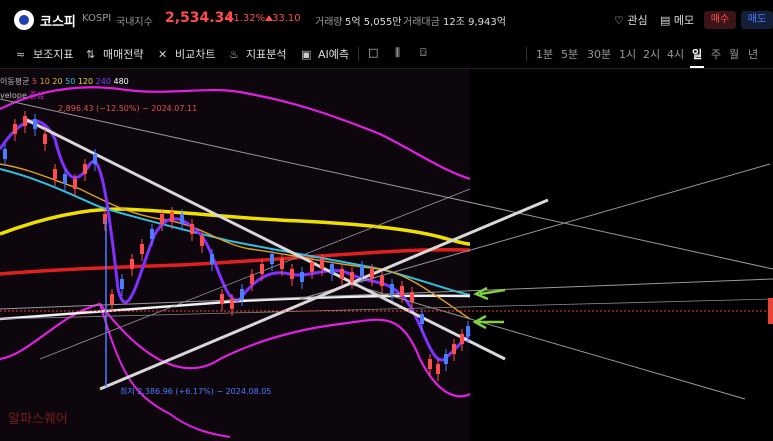 Image resolution: width=773 pixels, height=441 pixels. I want to click on change-amount: 33.10, so click(286, 18).